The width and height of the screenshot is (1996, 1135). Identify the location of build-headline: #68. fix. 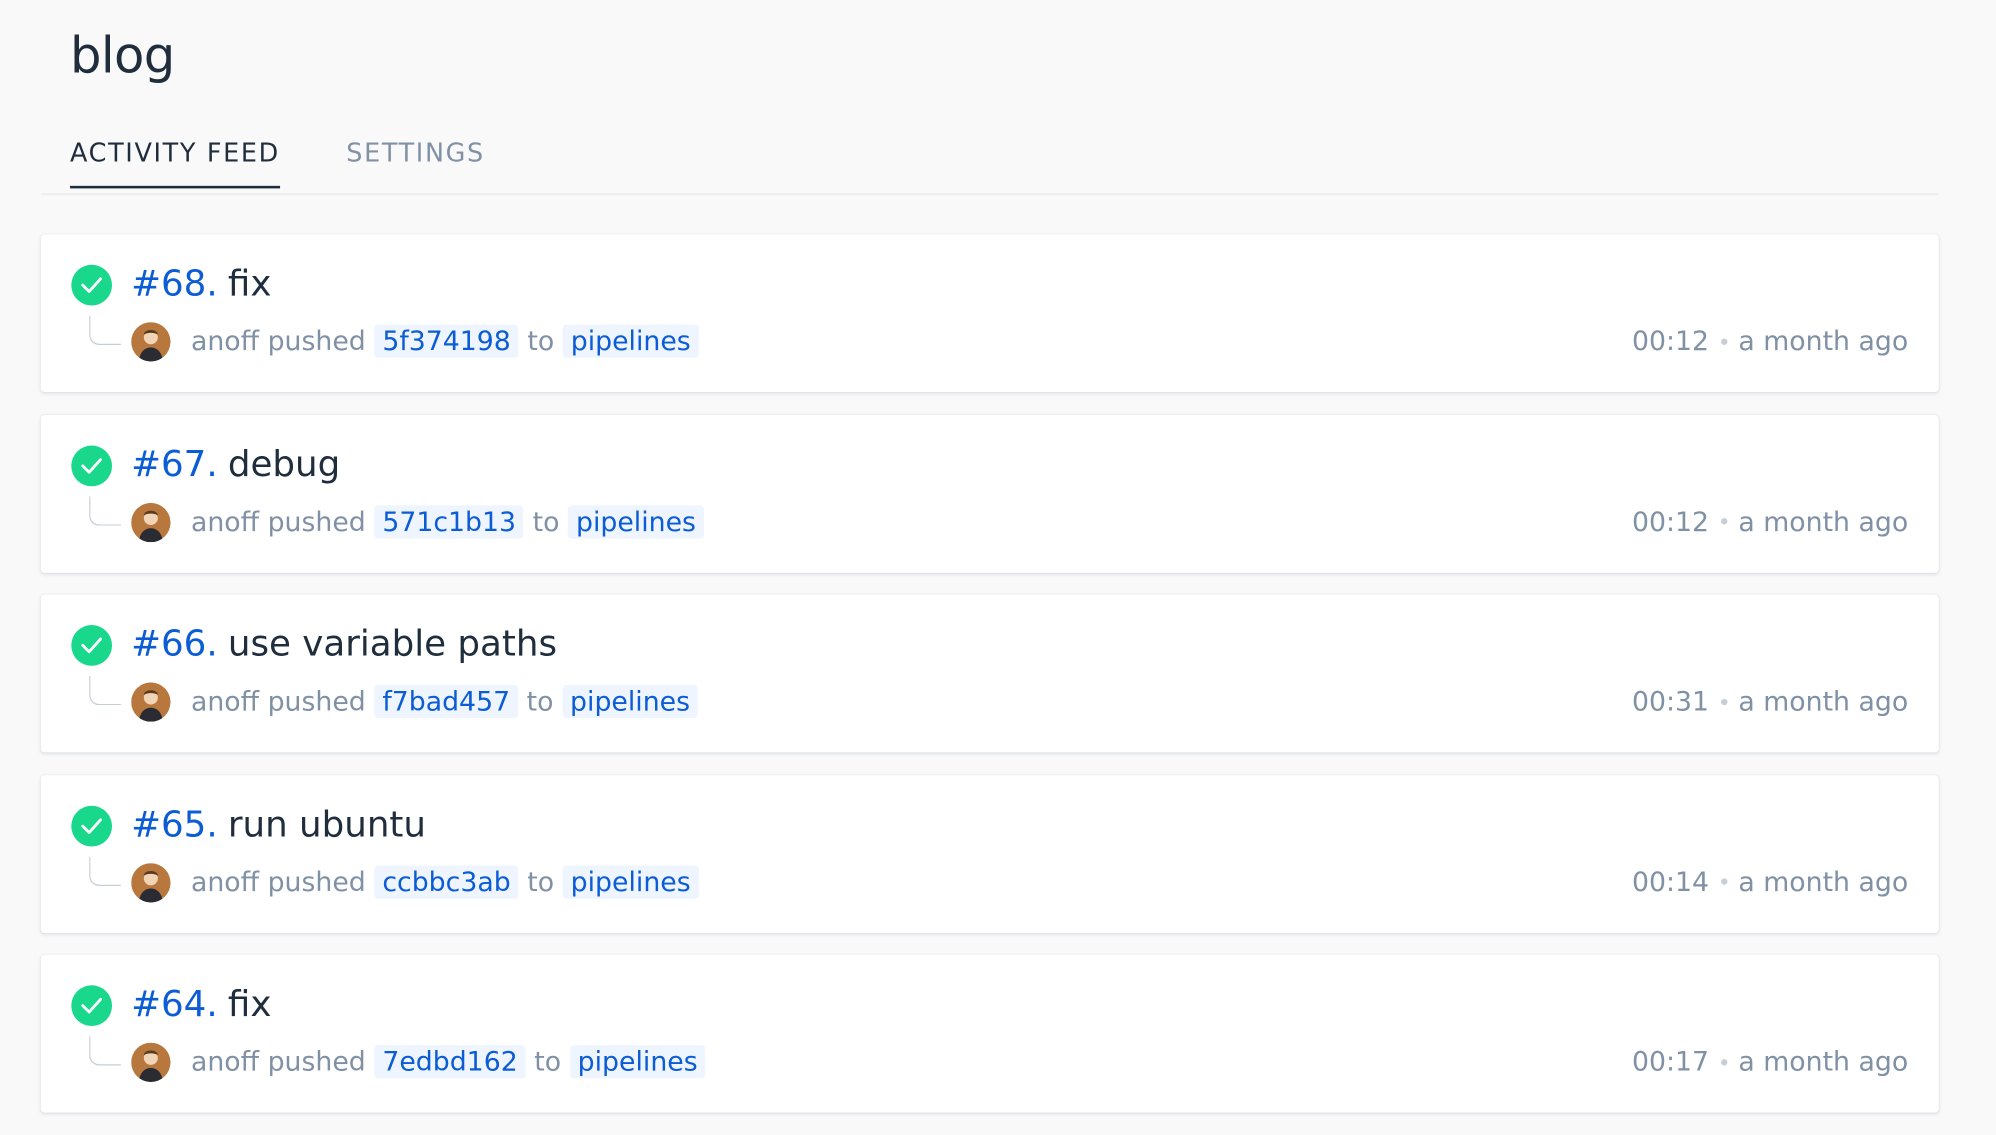
(201, 283).